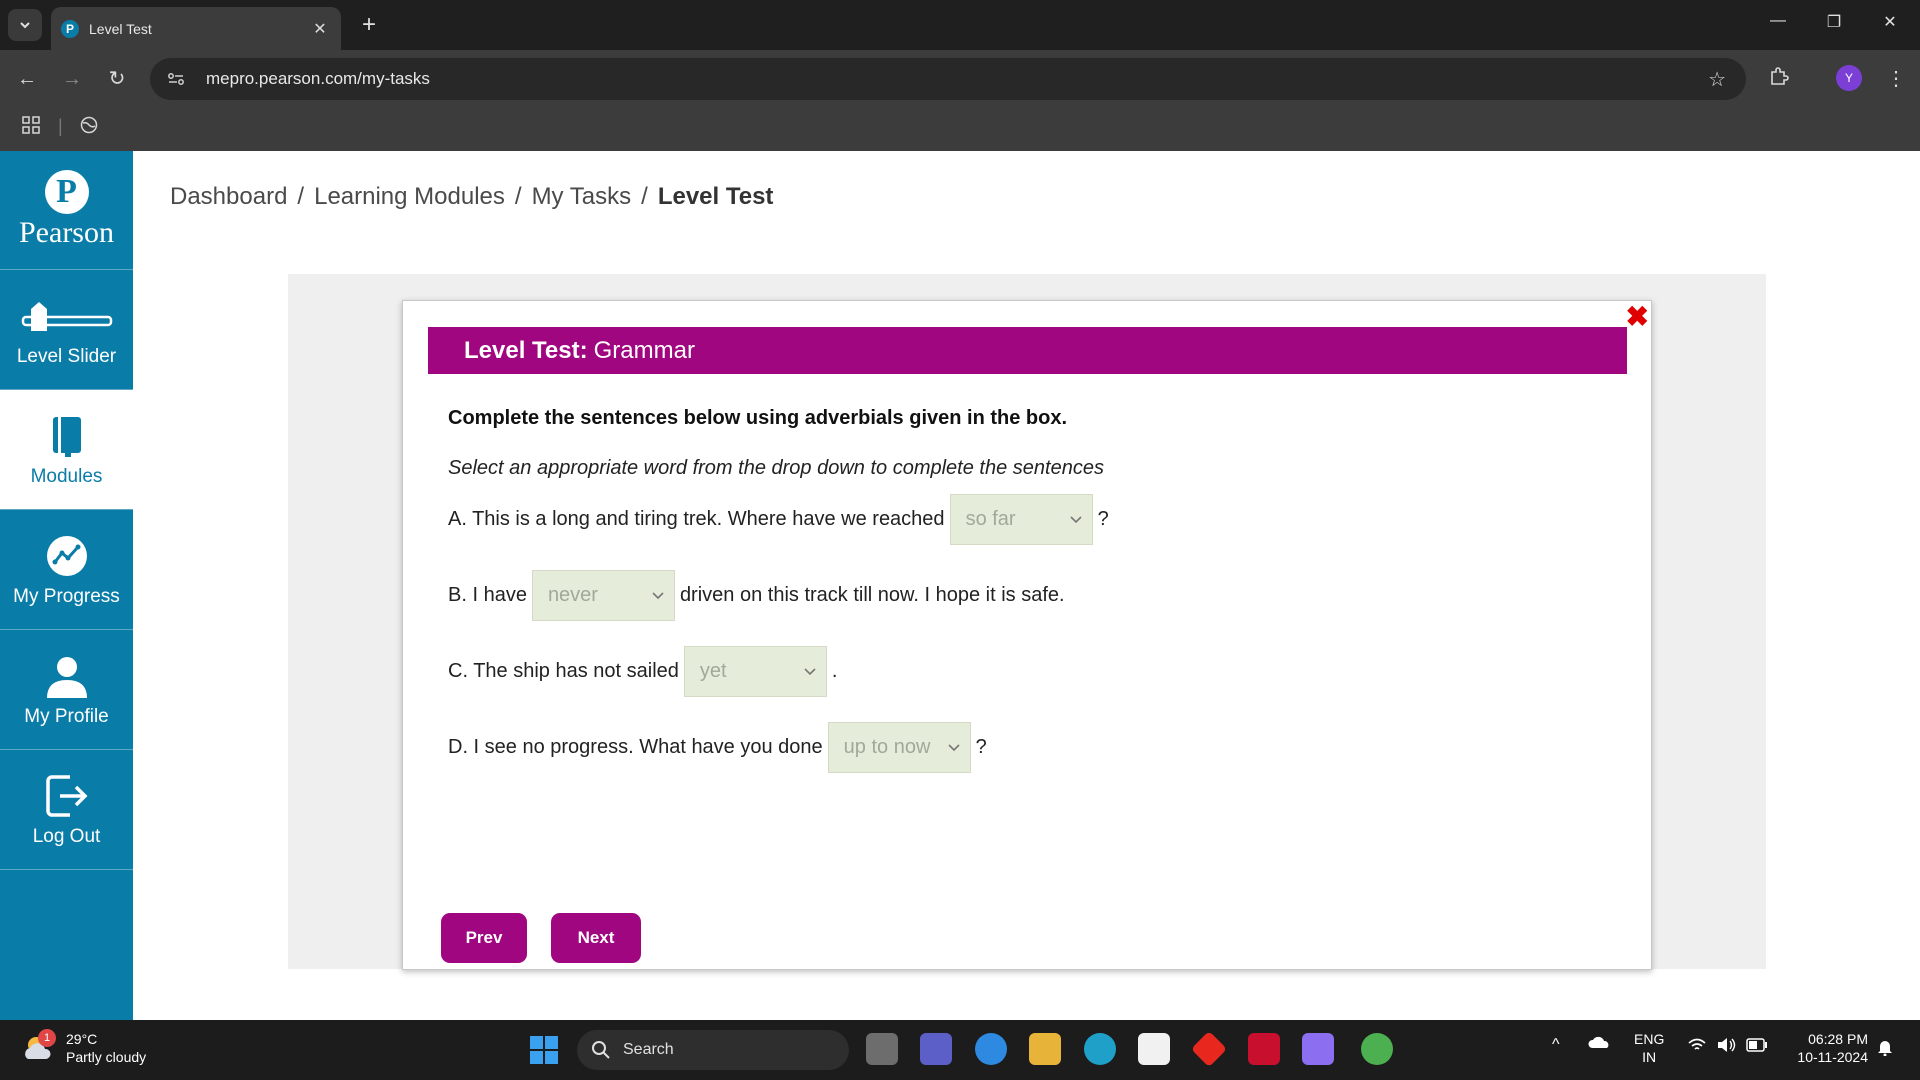 The height and width of the screenshot is (1080, 1920). Describe the element at coordinates (66, 476) in the screenshot. I see `sidebar-item-label: Modules` at that location.